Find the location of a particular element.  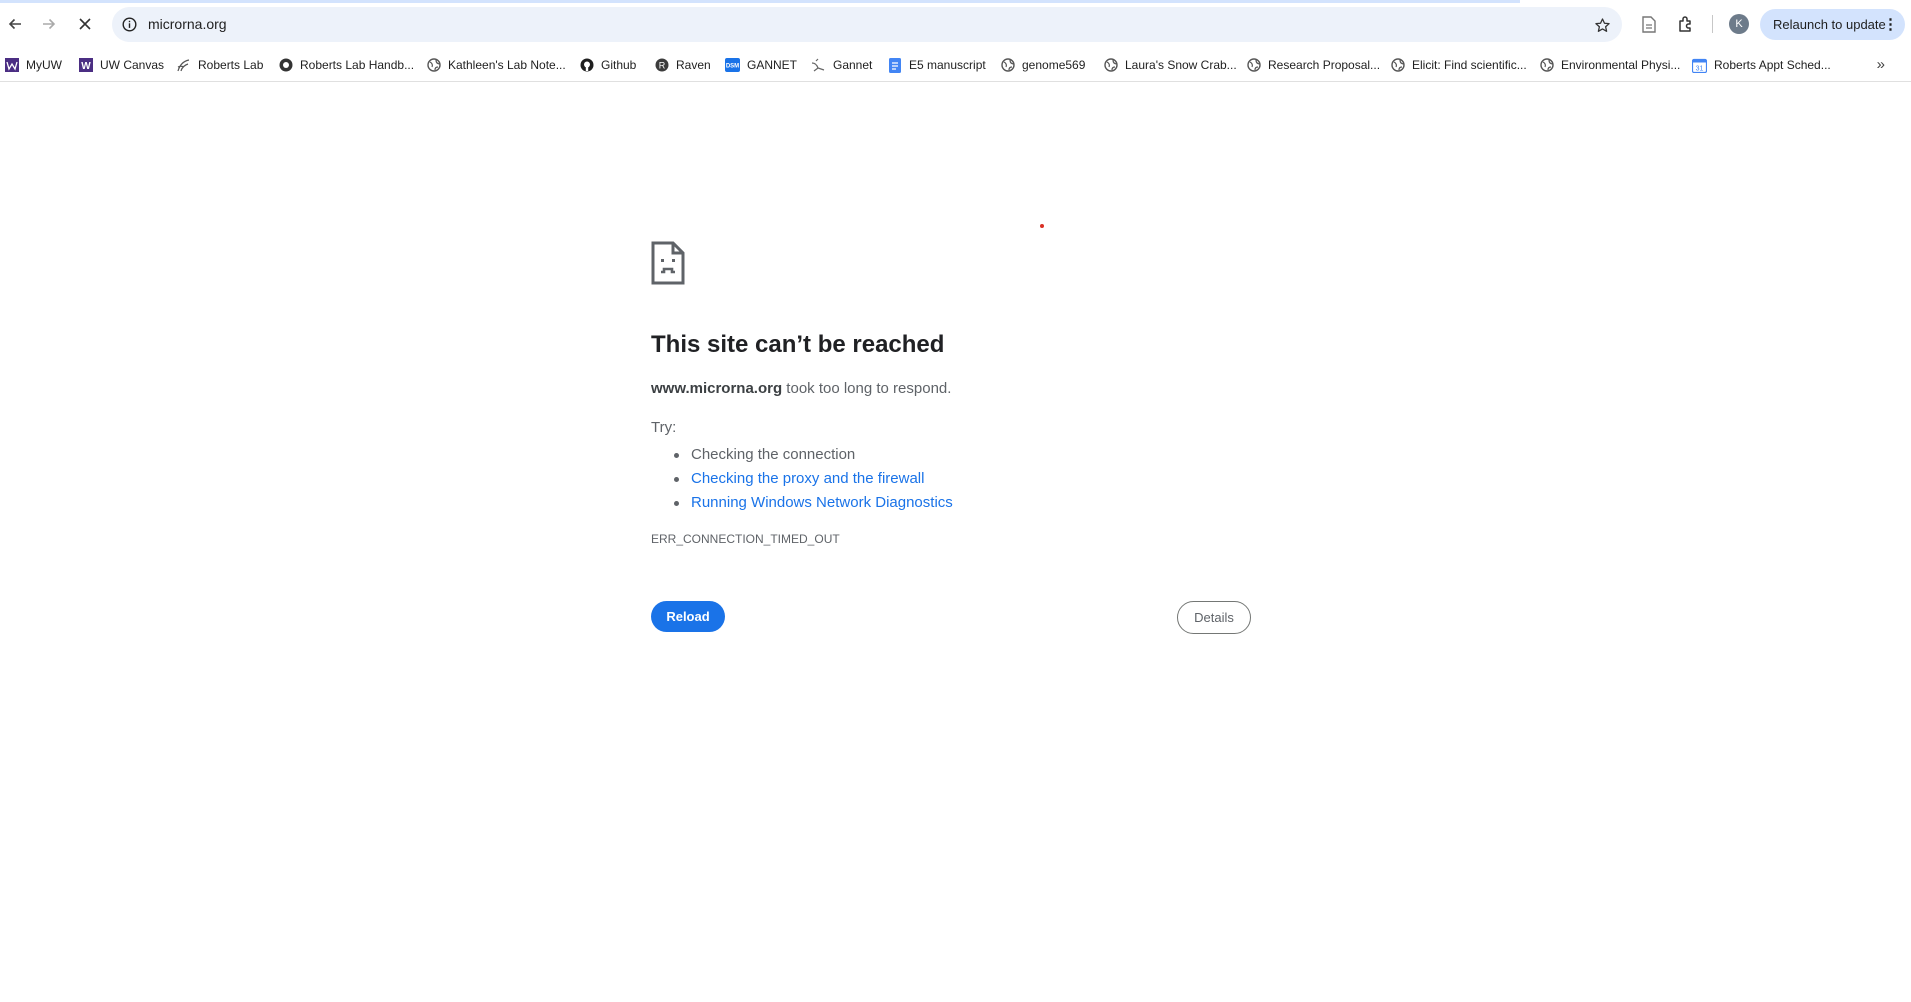

reload-button: Reload is located at coordinates (688, 616).